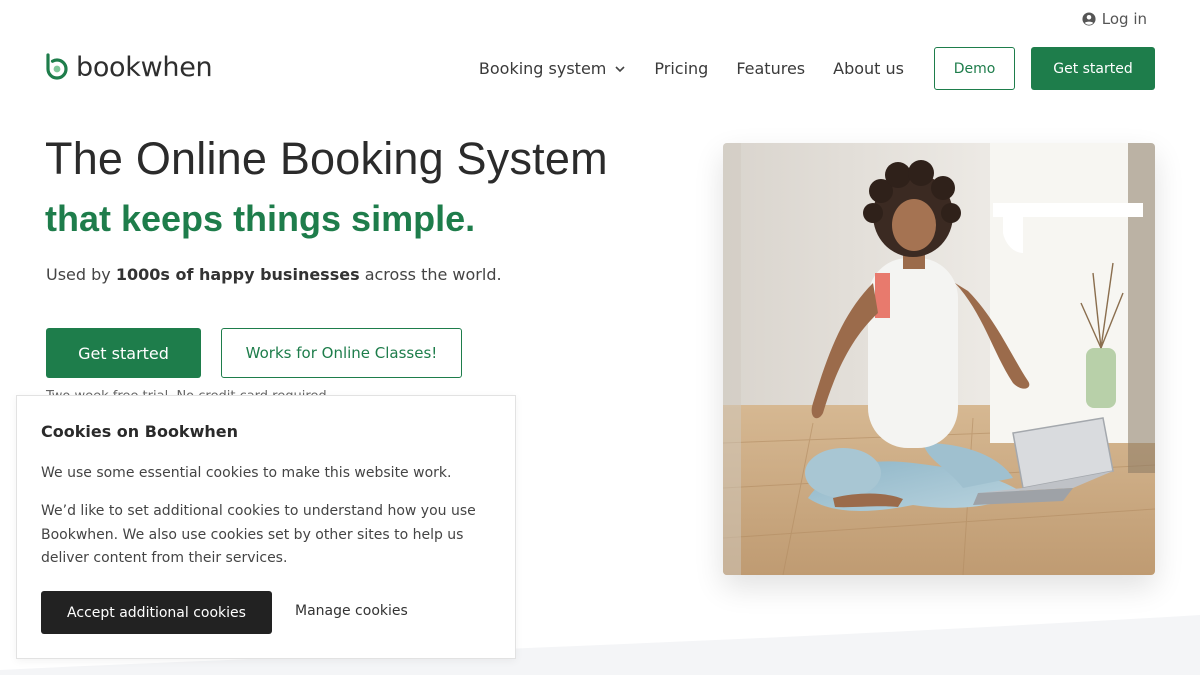 The image size is (1200, 675). Describe the element at coordinates (57, 66) in the screenshot. I see `bookwhen-logo-icon` at that location.